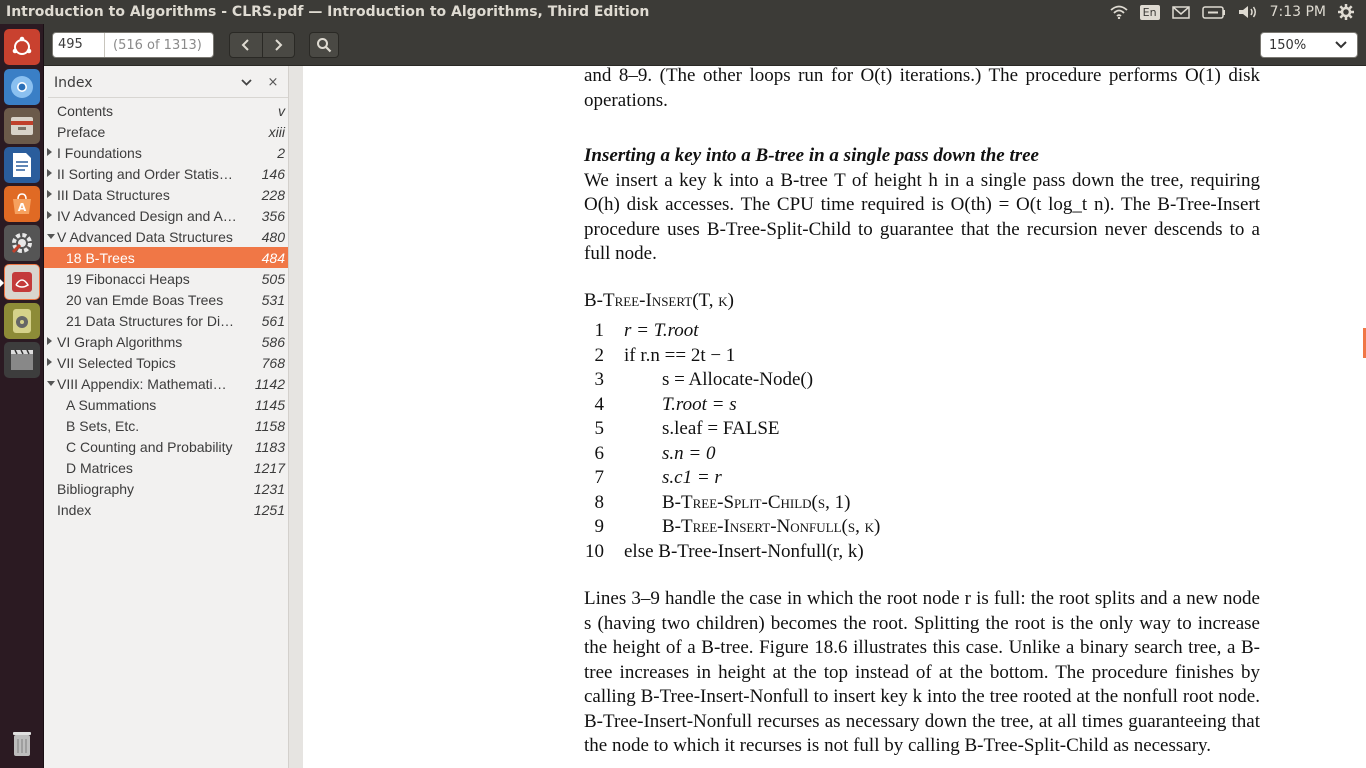 The image size is (1366, 768). I want to click on running-indicator, so click(2, 283).